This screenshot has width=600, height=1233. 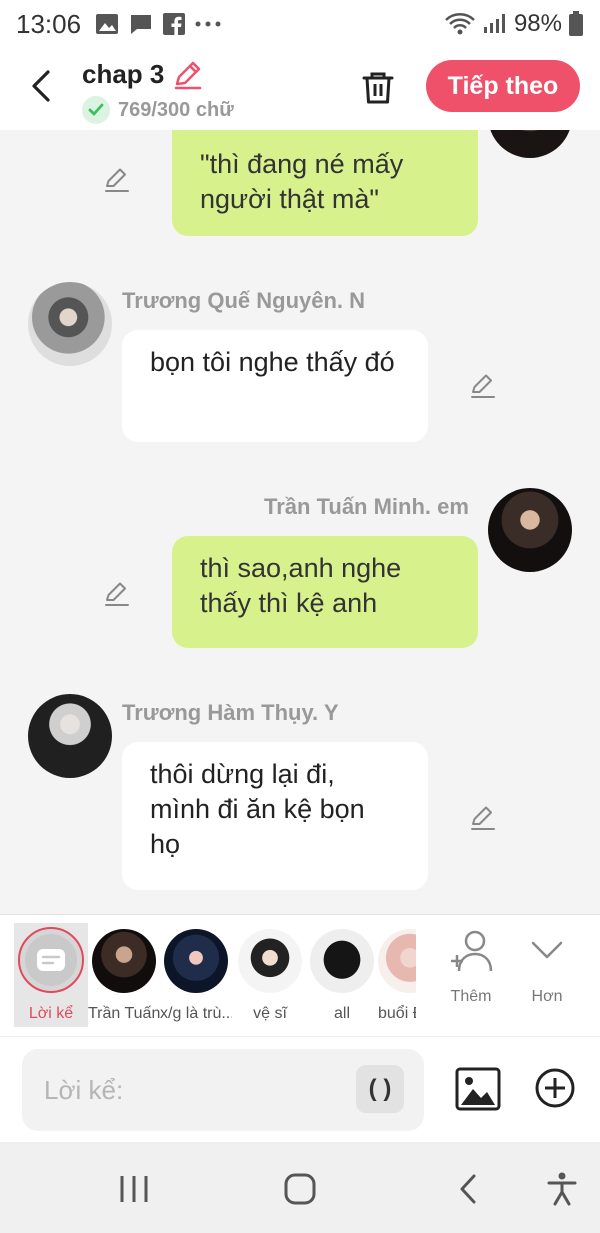 I want to click on input-area: ( ), so click(x=300, y=1089).